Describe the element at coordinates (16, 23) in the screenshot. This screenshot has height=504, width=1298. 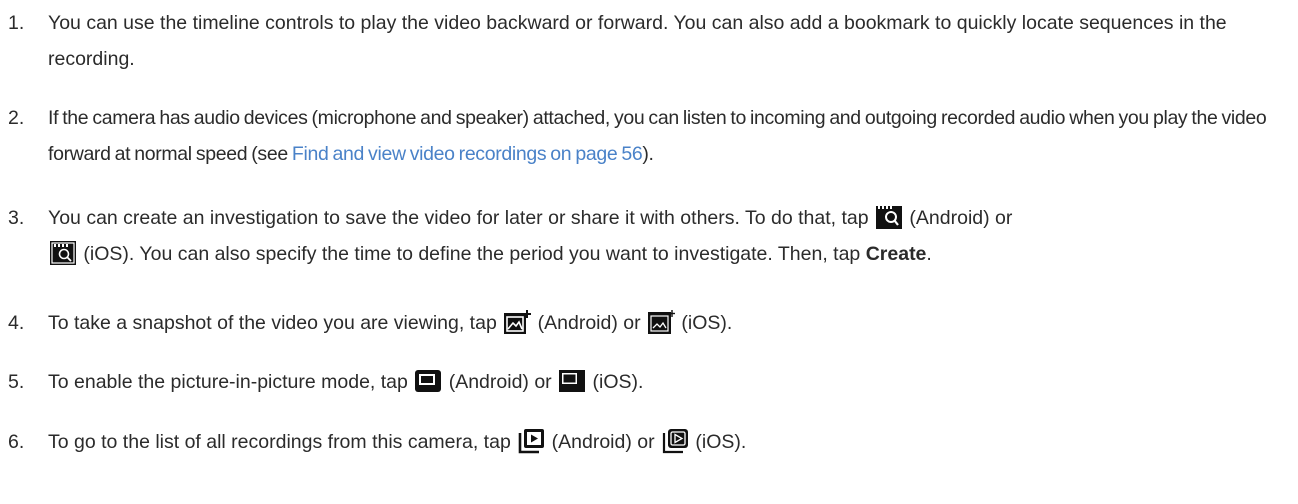
I see `step-number: 1.` at that location.